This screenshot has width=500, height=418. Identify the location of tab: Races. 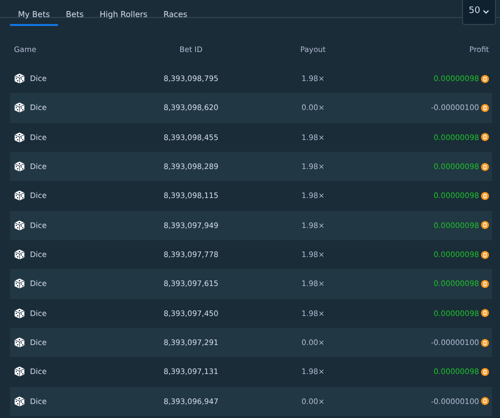
(175, 17).